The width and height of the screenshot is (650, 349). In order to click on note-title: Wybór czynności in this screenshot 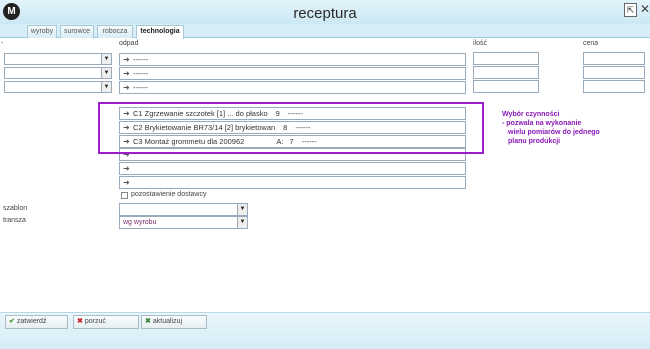, I will do `click(531, 114)`.